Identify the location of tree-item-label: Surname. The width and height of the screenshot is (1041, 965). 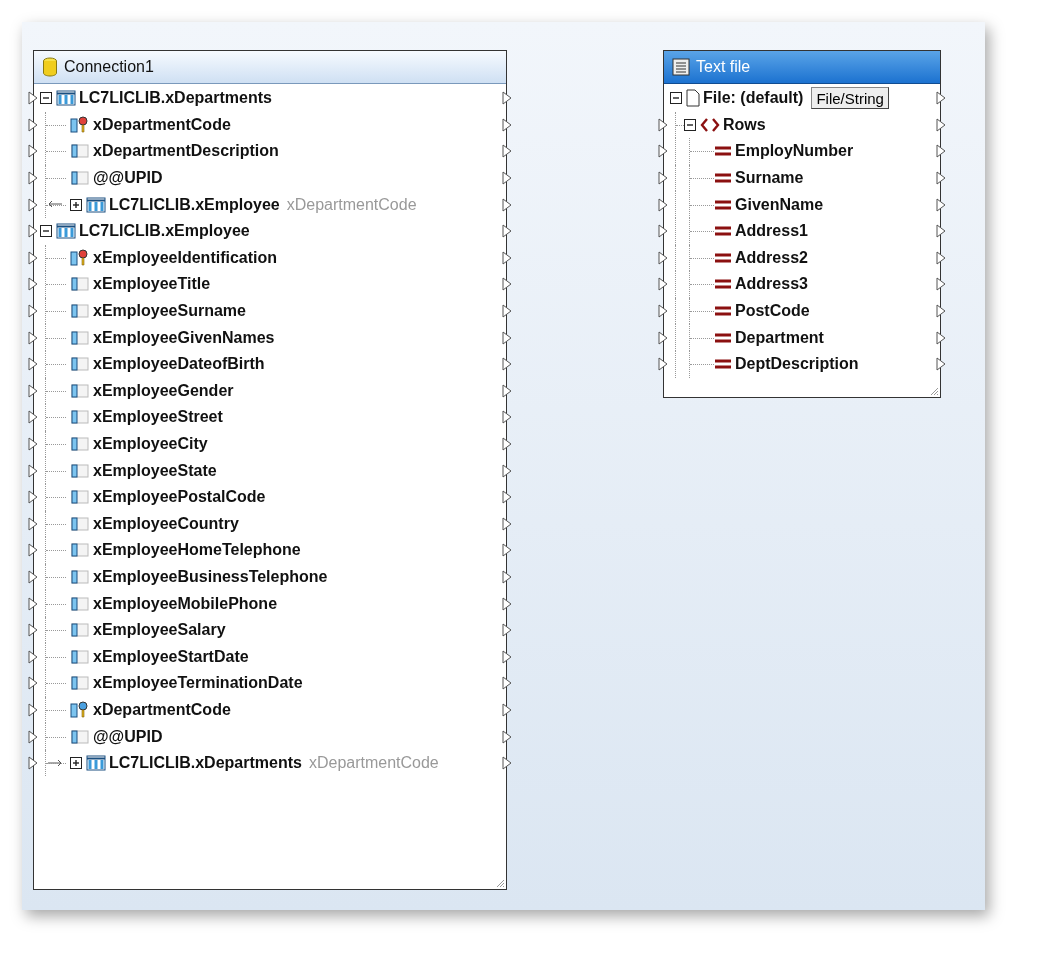
(769, 178).